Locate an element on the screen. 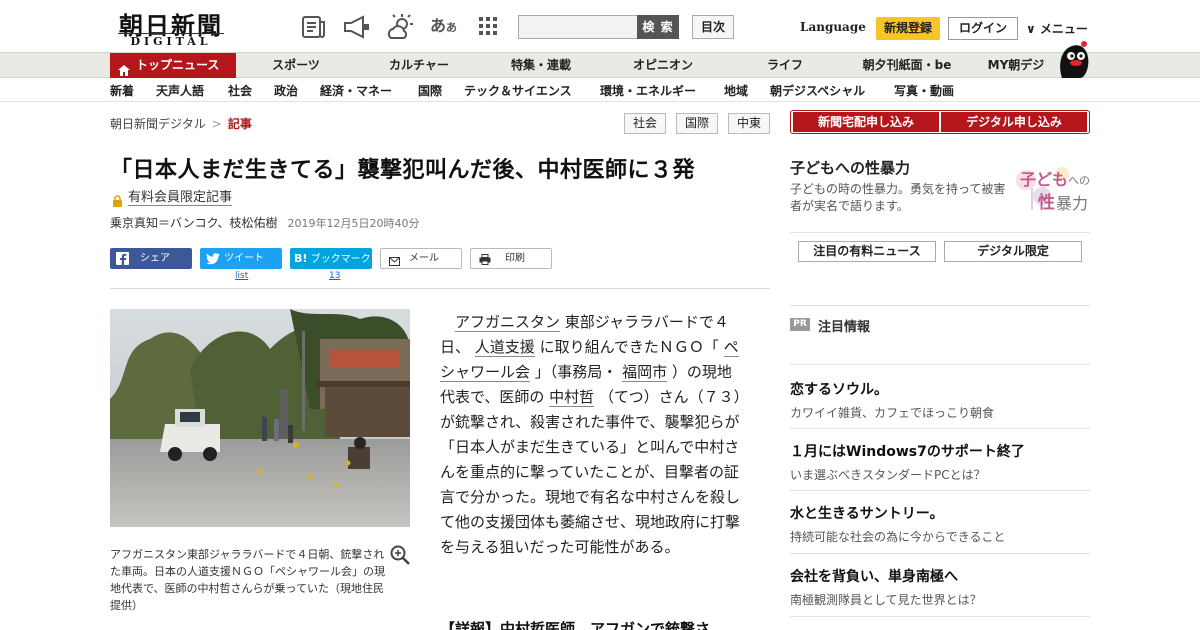 This screenshot has height=630, width=1200. nav-item-culture: カルチャー is located at coordinates (419, 65).